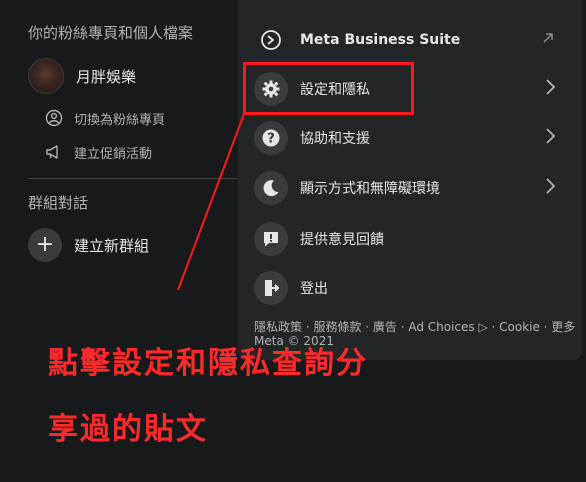 The width and height of the screenshot is (586, 482). What do you see at coordinates (128, 429) in the screenshot?
I see `annotation-line-2: 享過的貼文` at bounding box center [128, 429].